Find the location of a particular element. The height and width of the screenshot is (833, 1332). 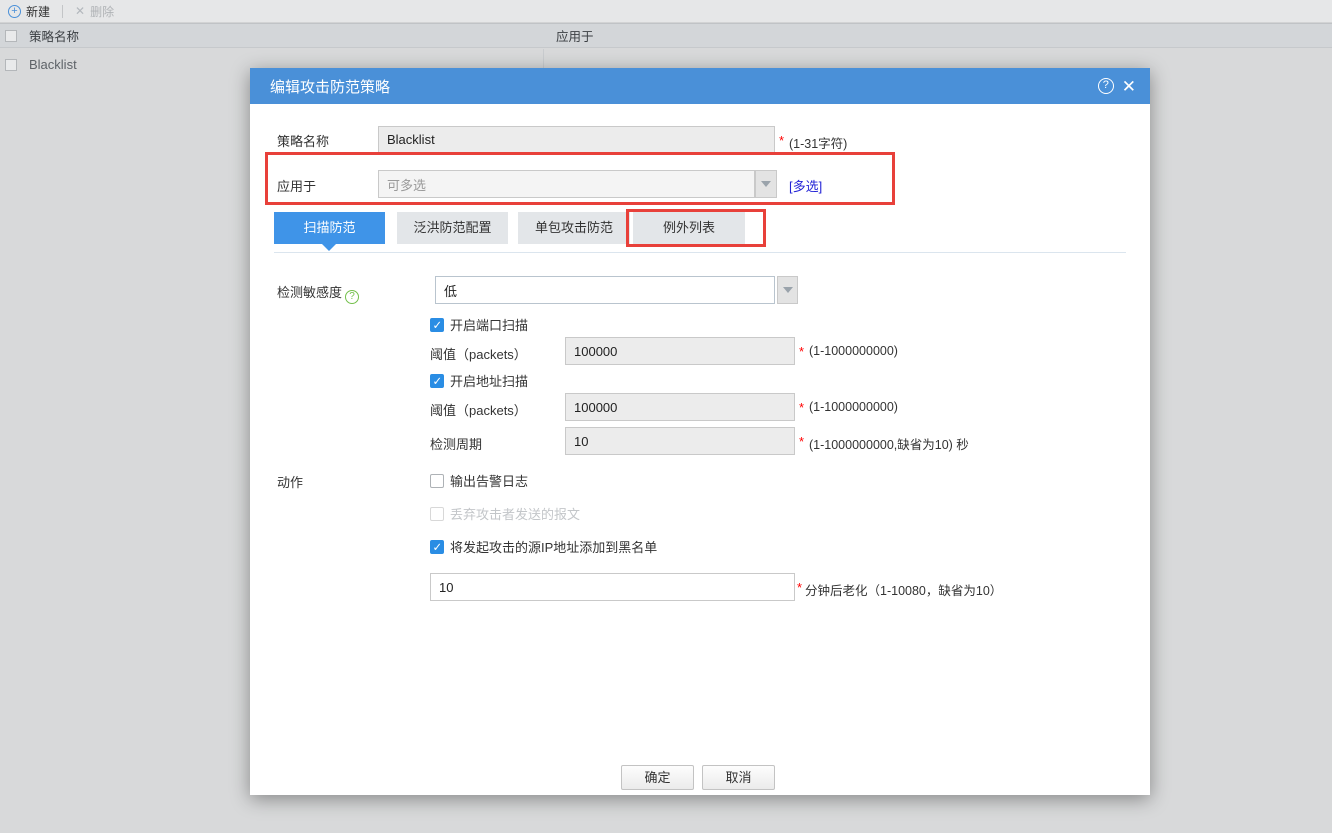

log-checkbox-row: 输出告警日志 is located at coordinates (479, 480).